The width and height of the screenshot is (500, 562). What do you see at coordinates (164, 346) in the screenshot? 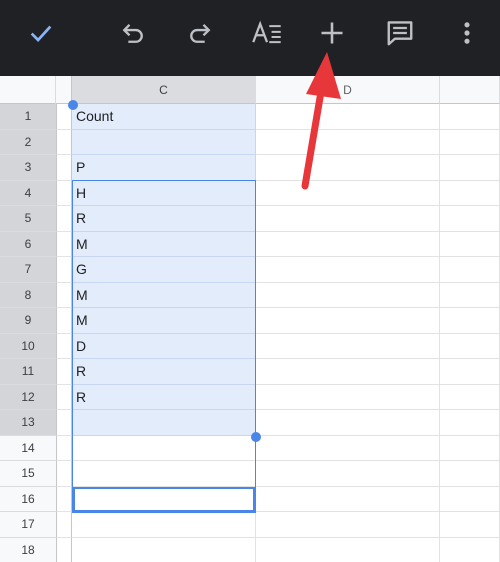
I see `cell-c: D` at bounding box center [164, 346].